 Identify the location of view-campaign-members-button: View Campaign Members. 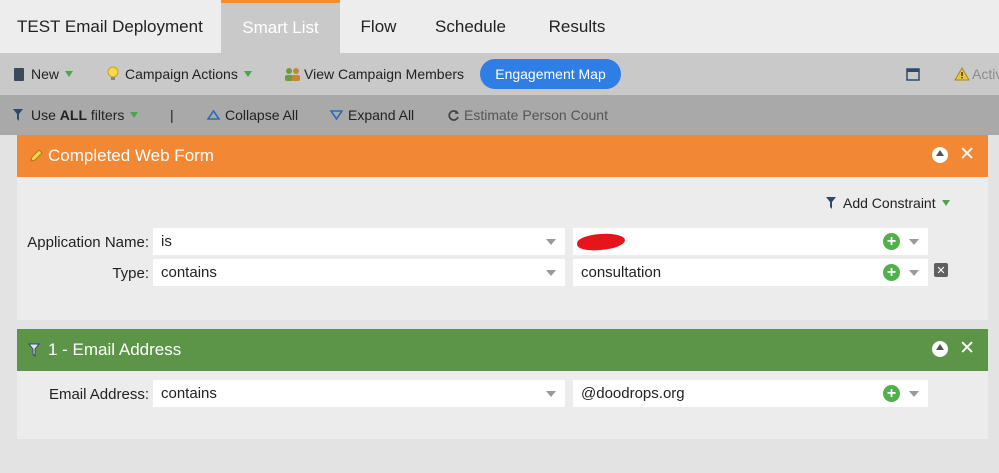
(374, 74).